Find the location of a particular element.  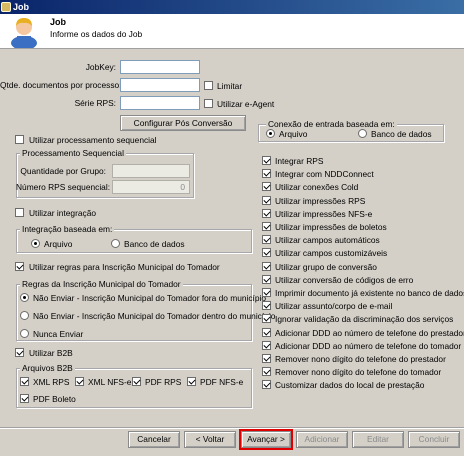

xml-rps-label: XML RPS is located at coordinates (51, 382).